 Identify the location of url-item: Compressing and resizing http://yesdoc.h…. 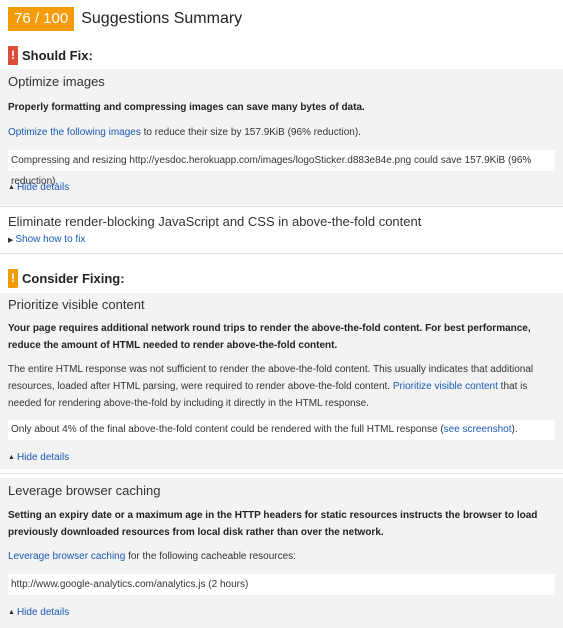
(281, 168).